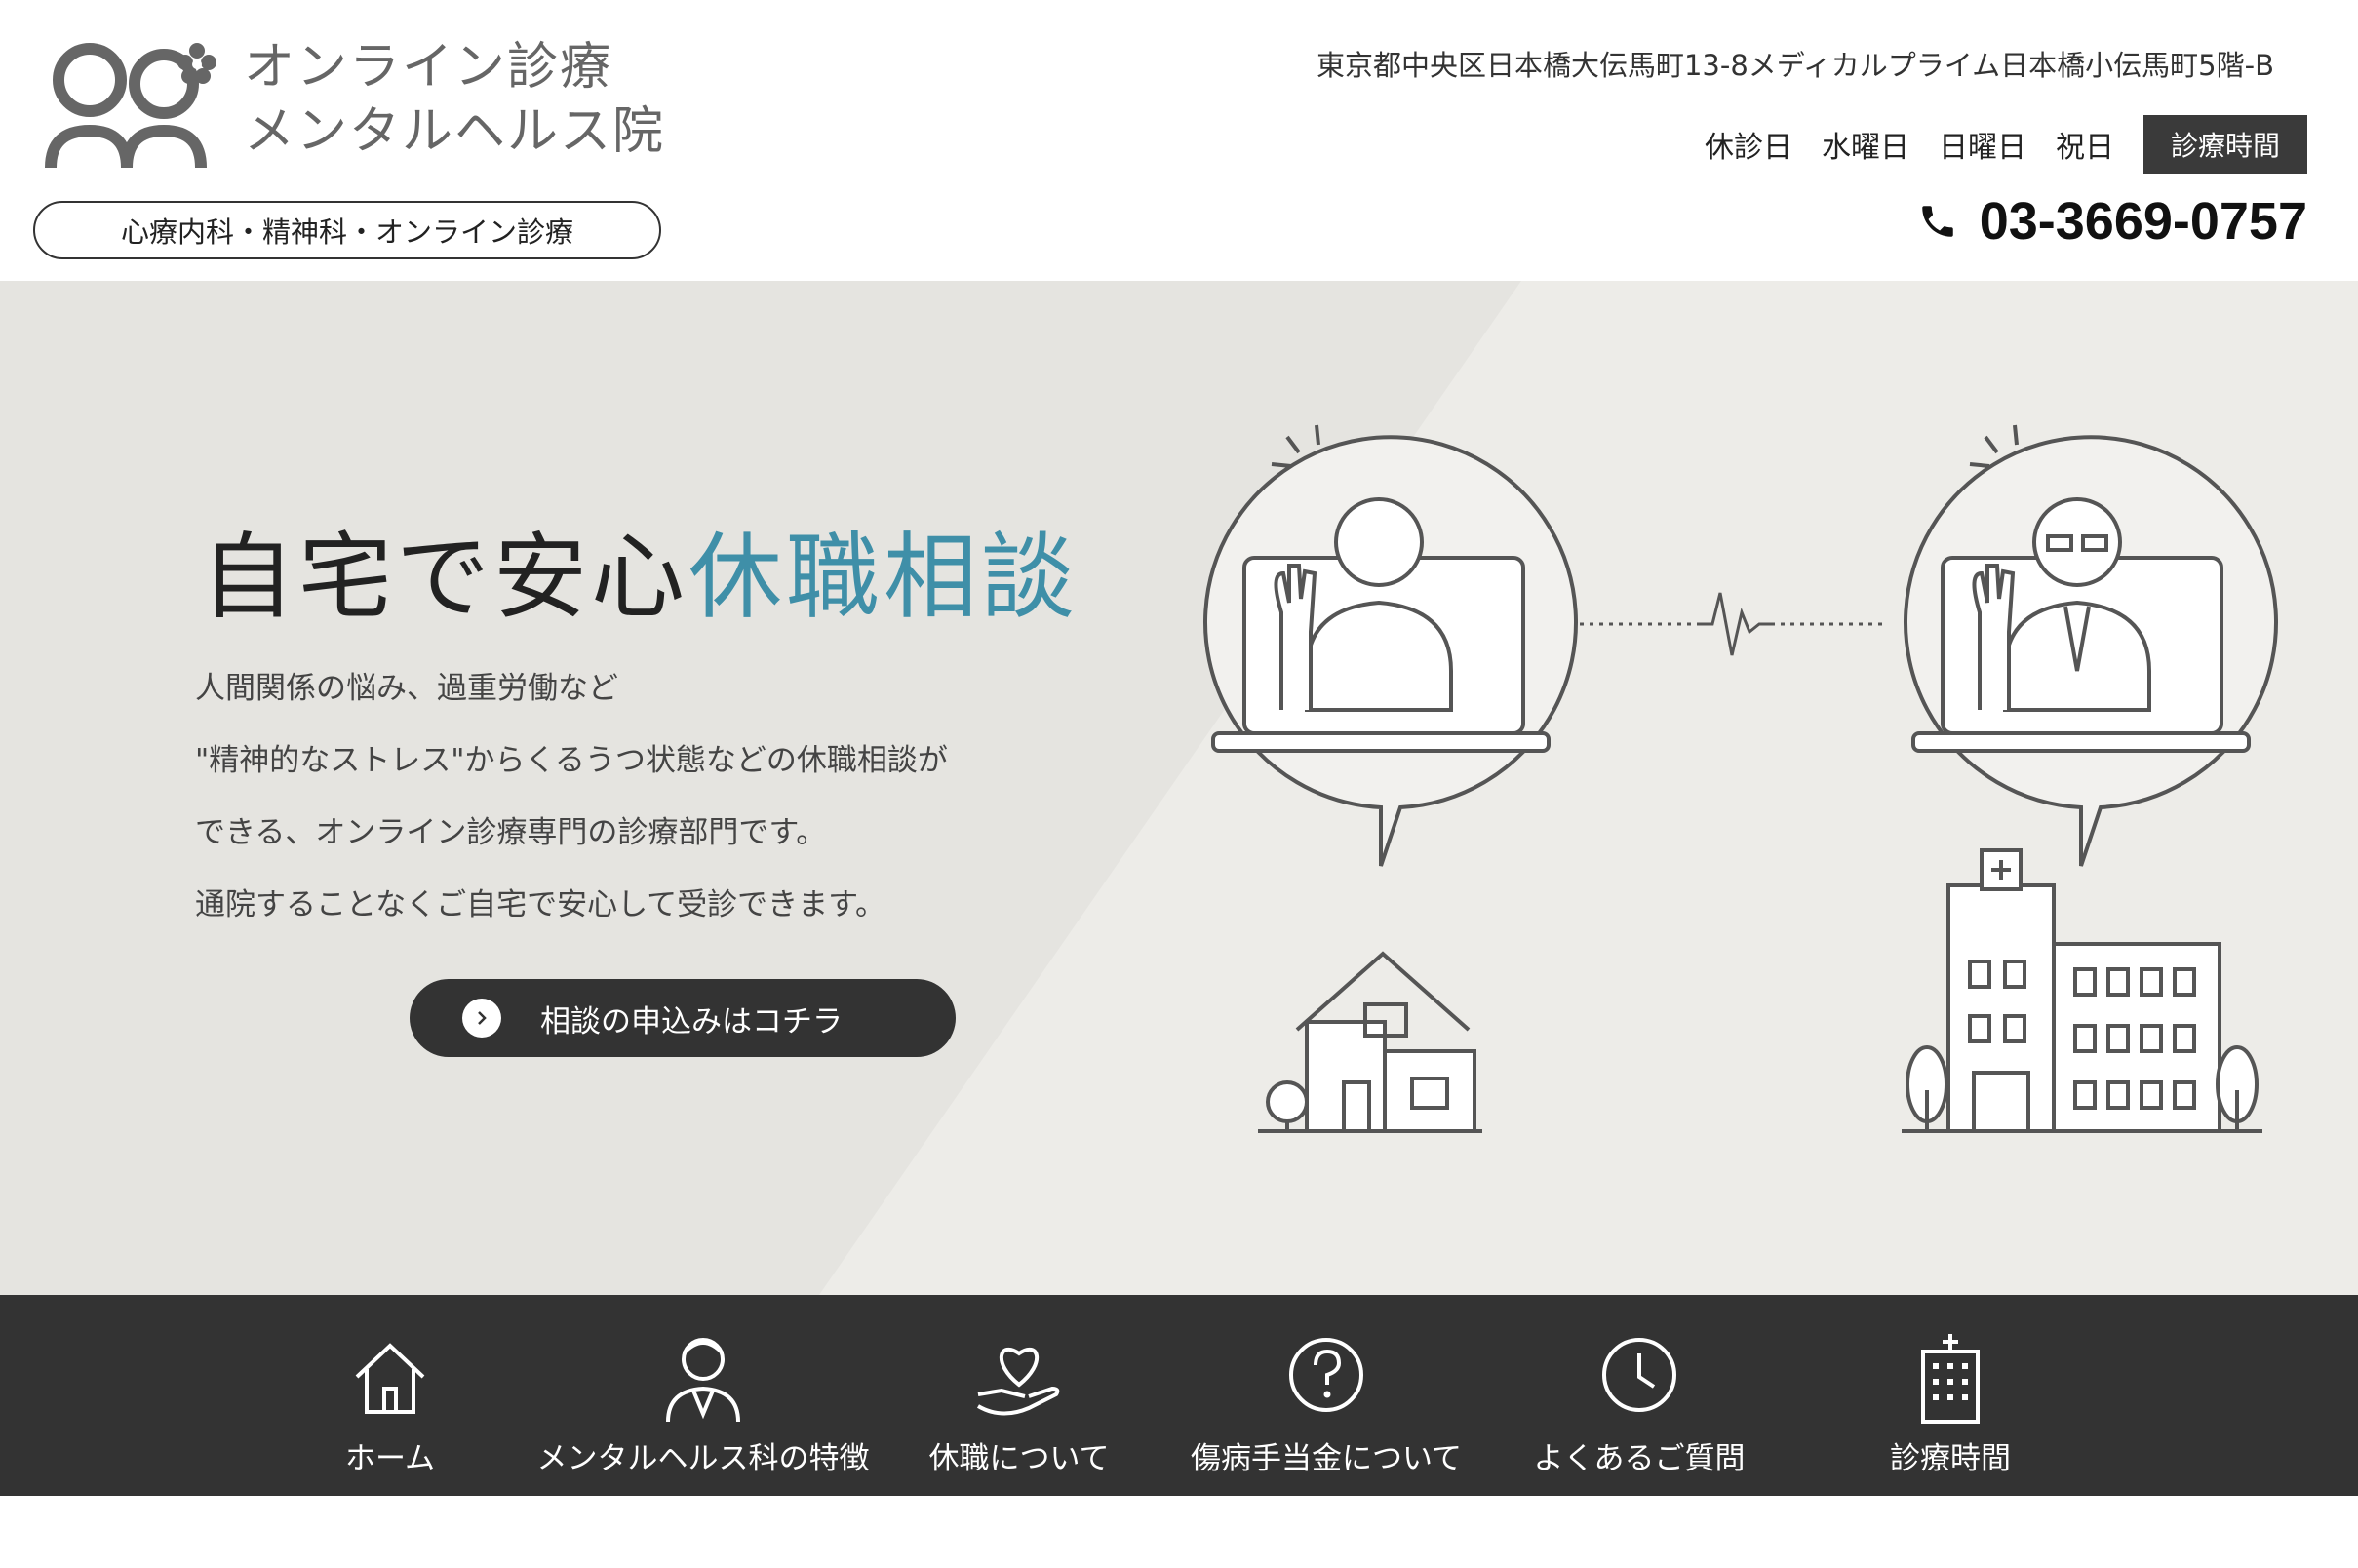 The width and height of the screenshot is (2358, 1568). Describe the element at coordinates (1950, 1379) in the screenshot. I see `hospital-icon` at that location.